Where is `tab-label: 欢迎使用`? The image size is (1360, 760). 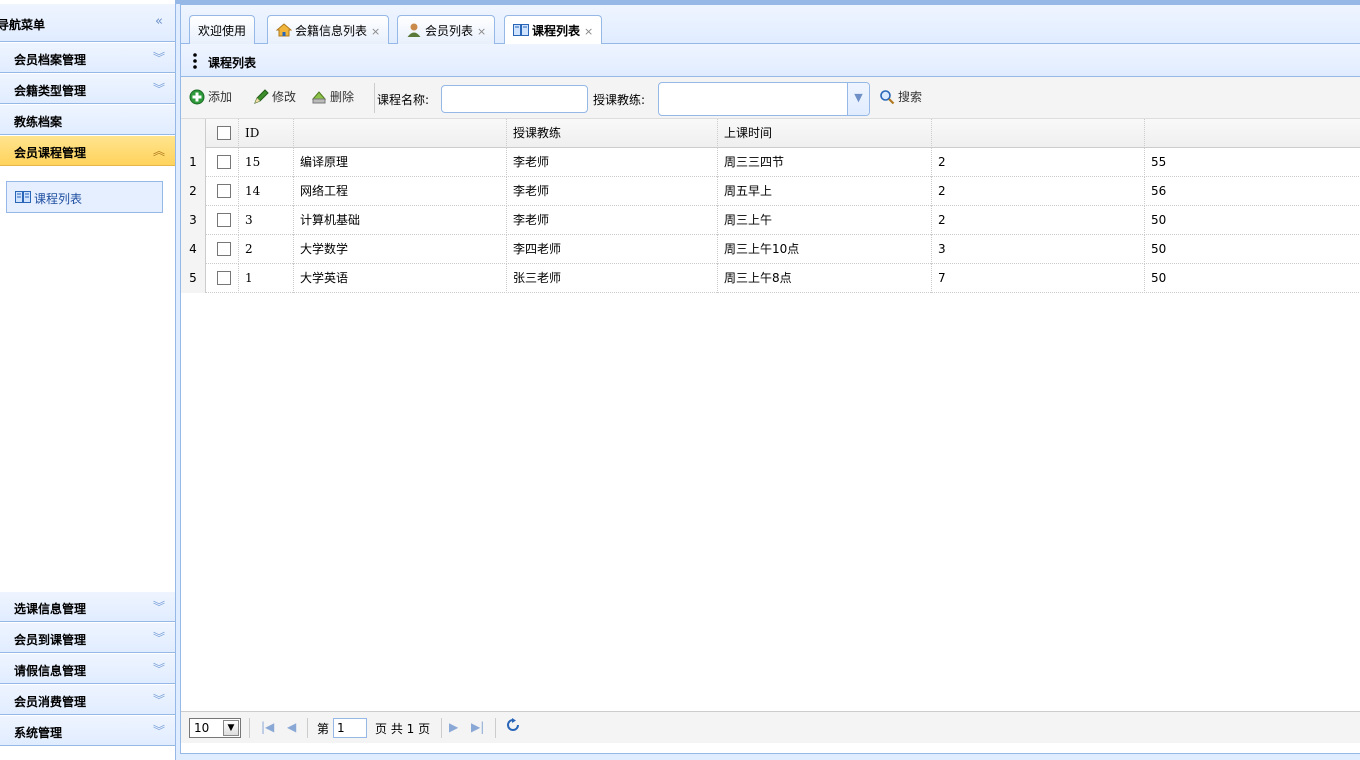 tab-label: 欢迎使用 is located at coordinates (222, 31).